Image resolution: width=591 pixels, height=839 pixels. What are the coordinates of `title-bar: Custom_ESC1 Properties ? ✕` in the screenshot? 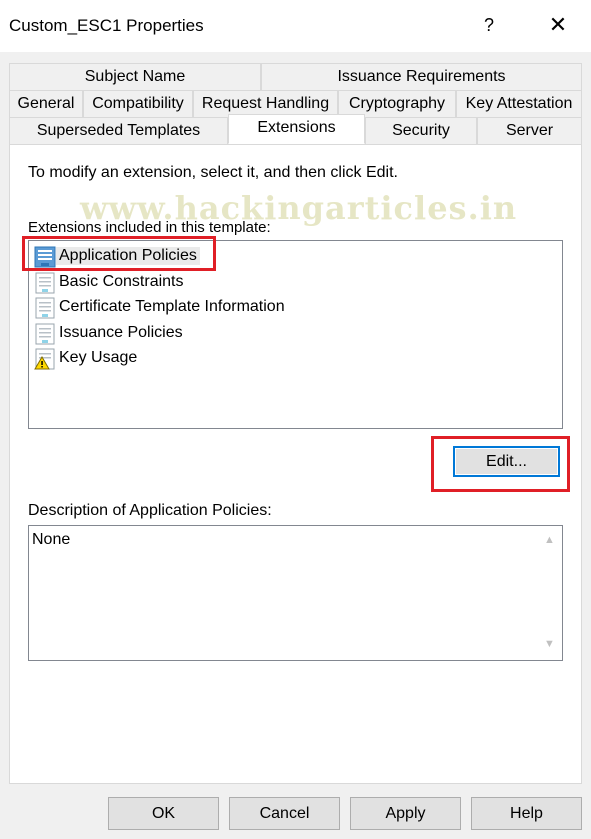 It's located at (295, 26).